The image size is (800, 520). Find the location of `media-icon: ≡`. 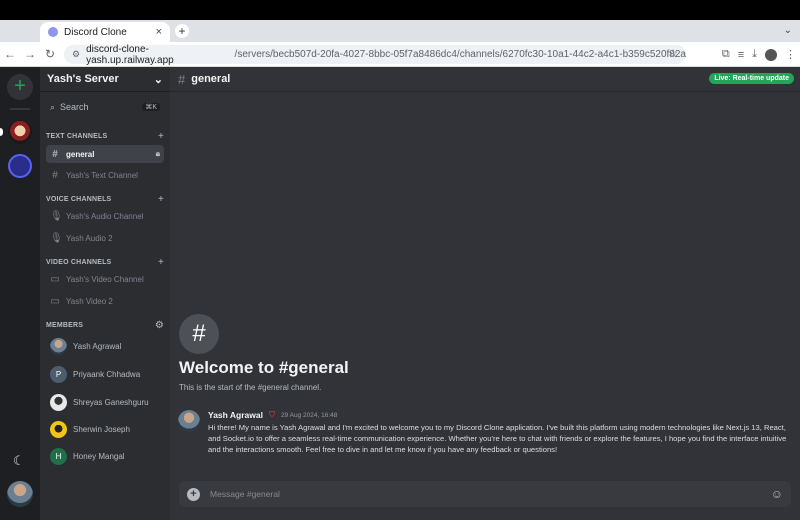

media-icon: ≡ is located at coordinates (741, 55).